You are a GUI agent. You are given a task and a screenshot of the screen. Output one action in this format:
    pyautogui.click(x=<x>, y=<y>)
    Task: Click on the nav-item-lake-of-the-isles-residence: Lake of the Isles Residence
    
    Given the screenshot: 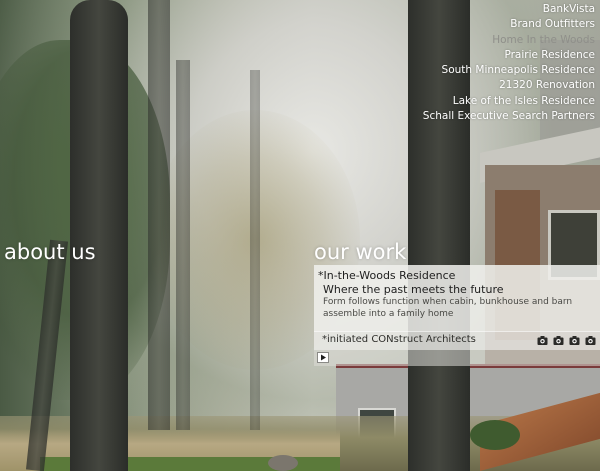 What is the action you would take?
    pyautogui.click(x=509, y=101)
    